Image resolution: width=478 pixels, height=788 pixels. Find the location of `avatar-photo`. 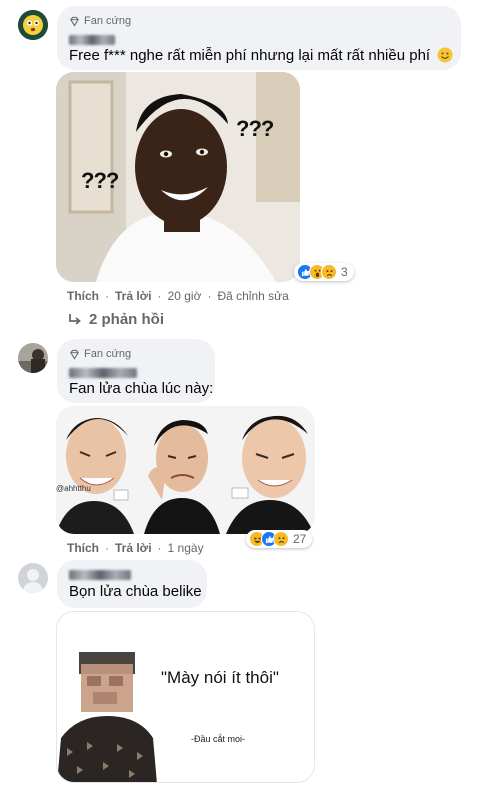

avatar-photo is located at coordinates (33, 358).